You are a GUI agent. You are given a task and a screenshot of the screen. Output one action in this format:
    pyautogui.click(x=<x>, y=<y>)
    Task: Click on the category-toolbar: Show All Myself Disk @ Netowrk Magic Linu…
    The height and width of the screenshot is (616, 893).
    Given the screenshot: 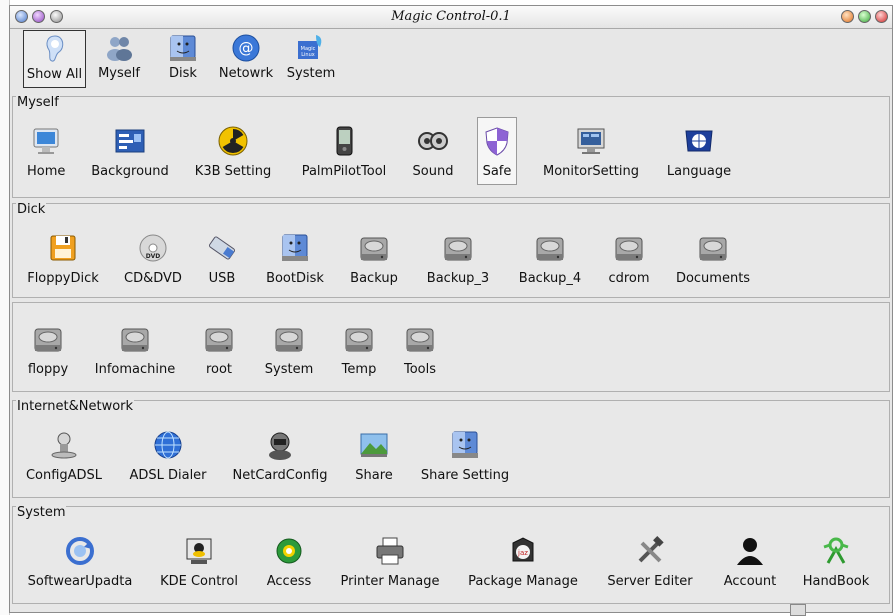 What is the action you would take?
    pyautogui.click(x=451, y=59)
    